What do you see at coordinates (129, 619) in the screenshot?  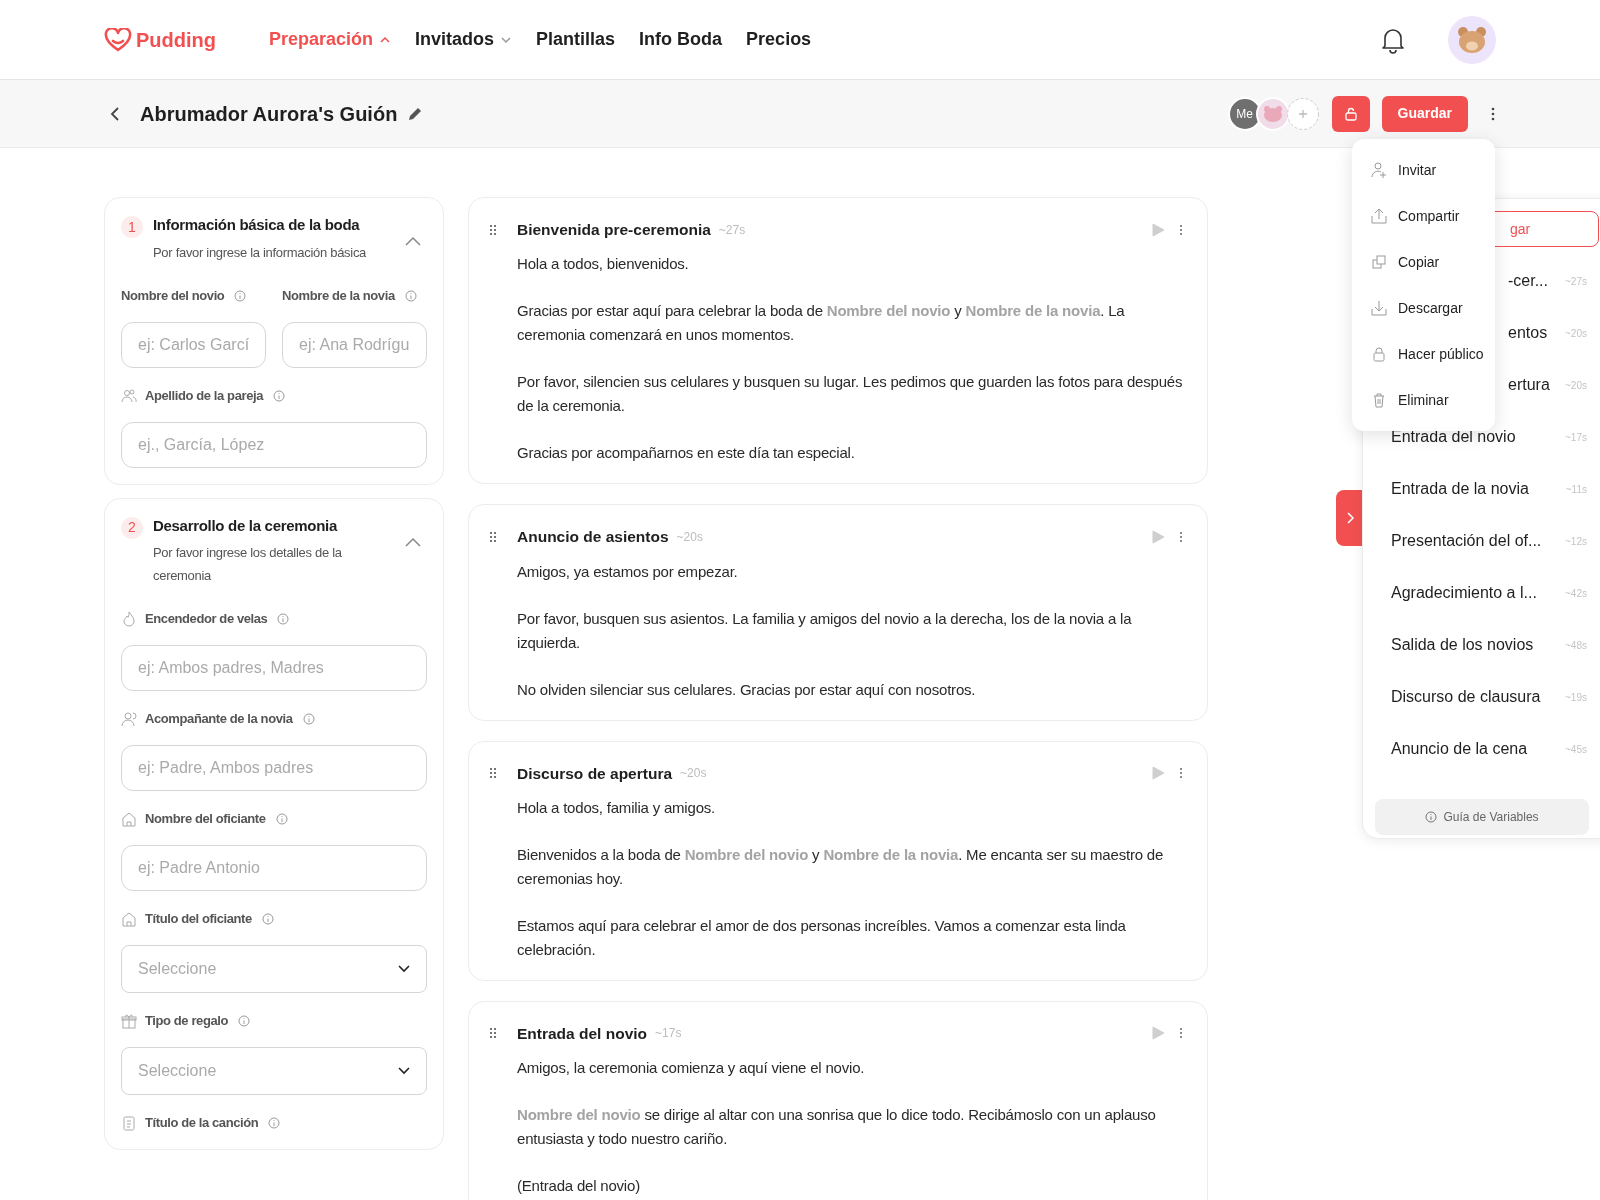 I see `flame-icon` at bounding box center [129, 619].